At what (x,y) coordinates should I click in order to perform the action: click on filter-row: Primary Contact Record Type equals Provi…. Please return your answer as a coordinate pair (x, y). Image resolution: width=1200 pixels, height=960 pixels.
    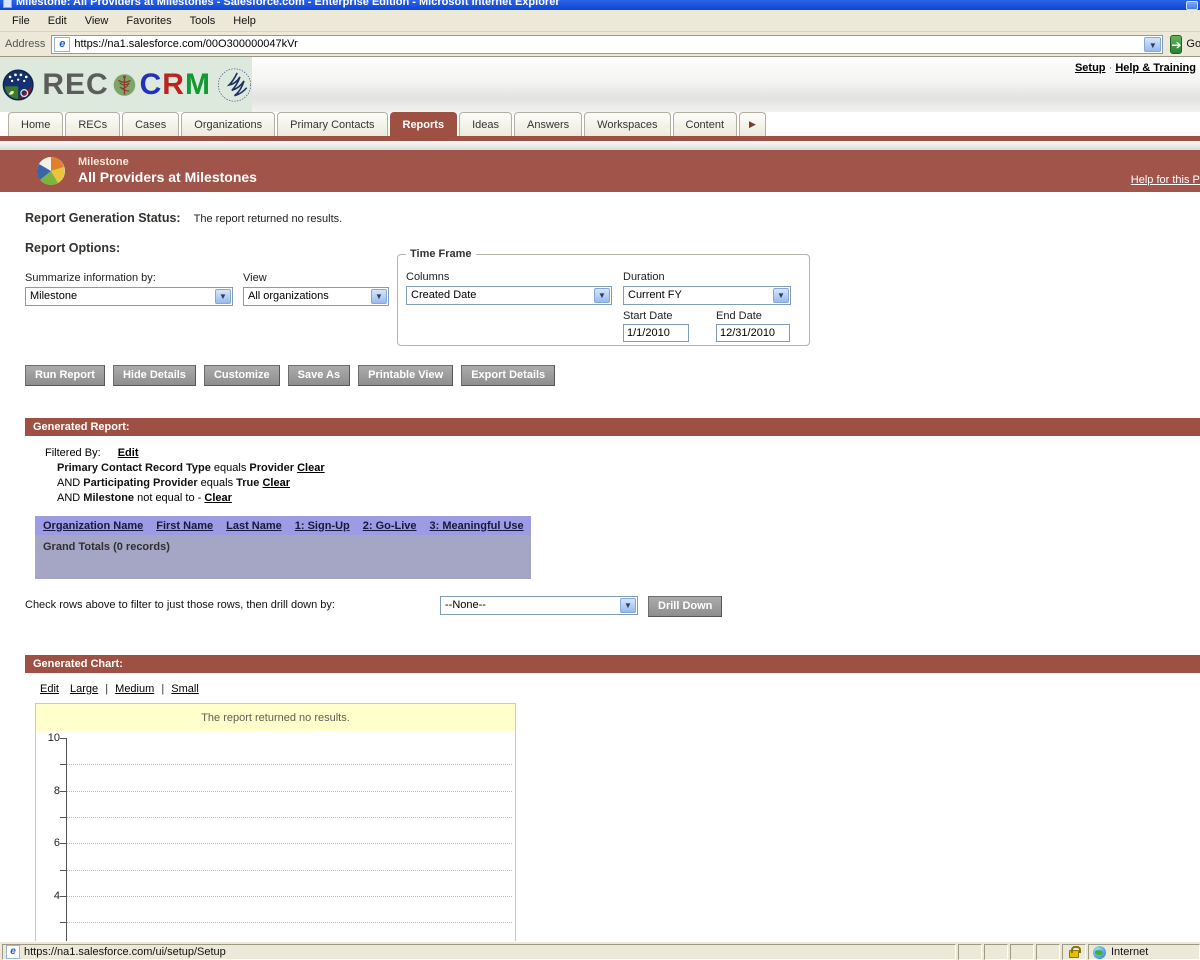
    Looking at the image, I should click on (191, 468).